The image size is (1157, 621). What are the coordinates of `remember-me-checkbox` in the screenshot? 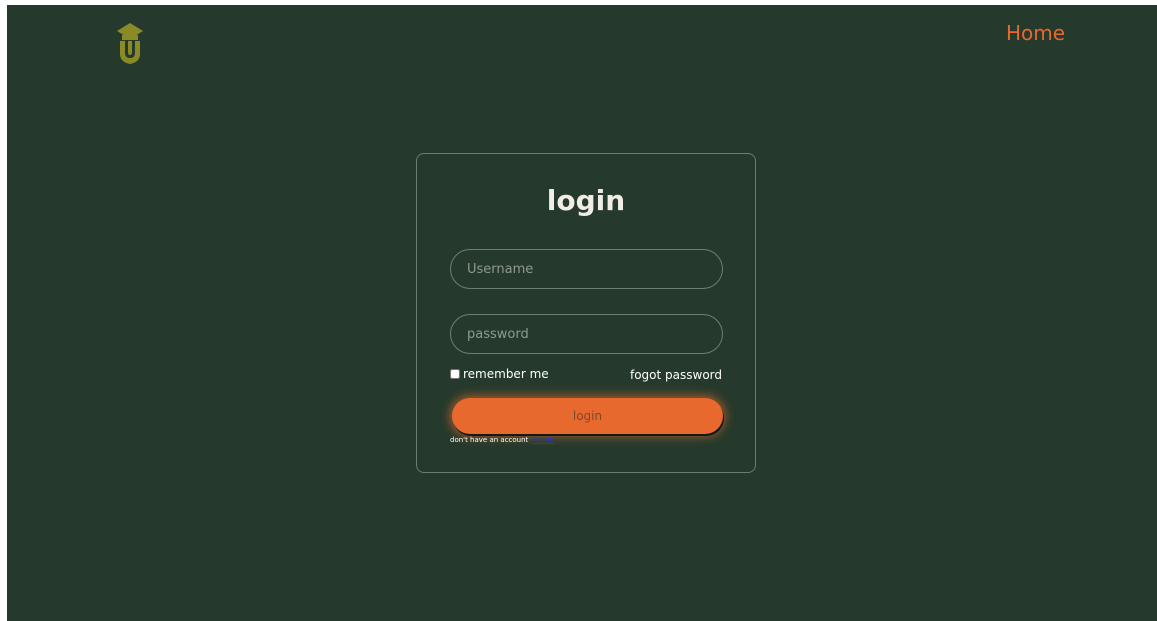 It's located at (455, 374).